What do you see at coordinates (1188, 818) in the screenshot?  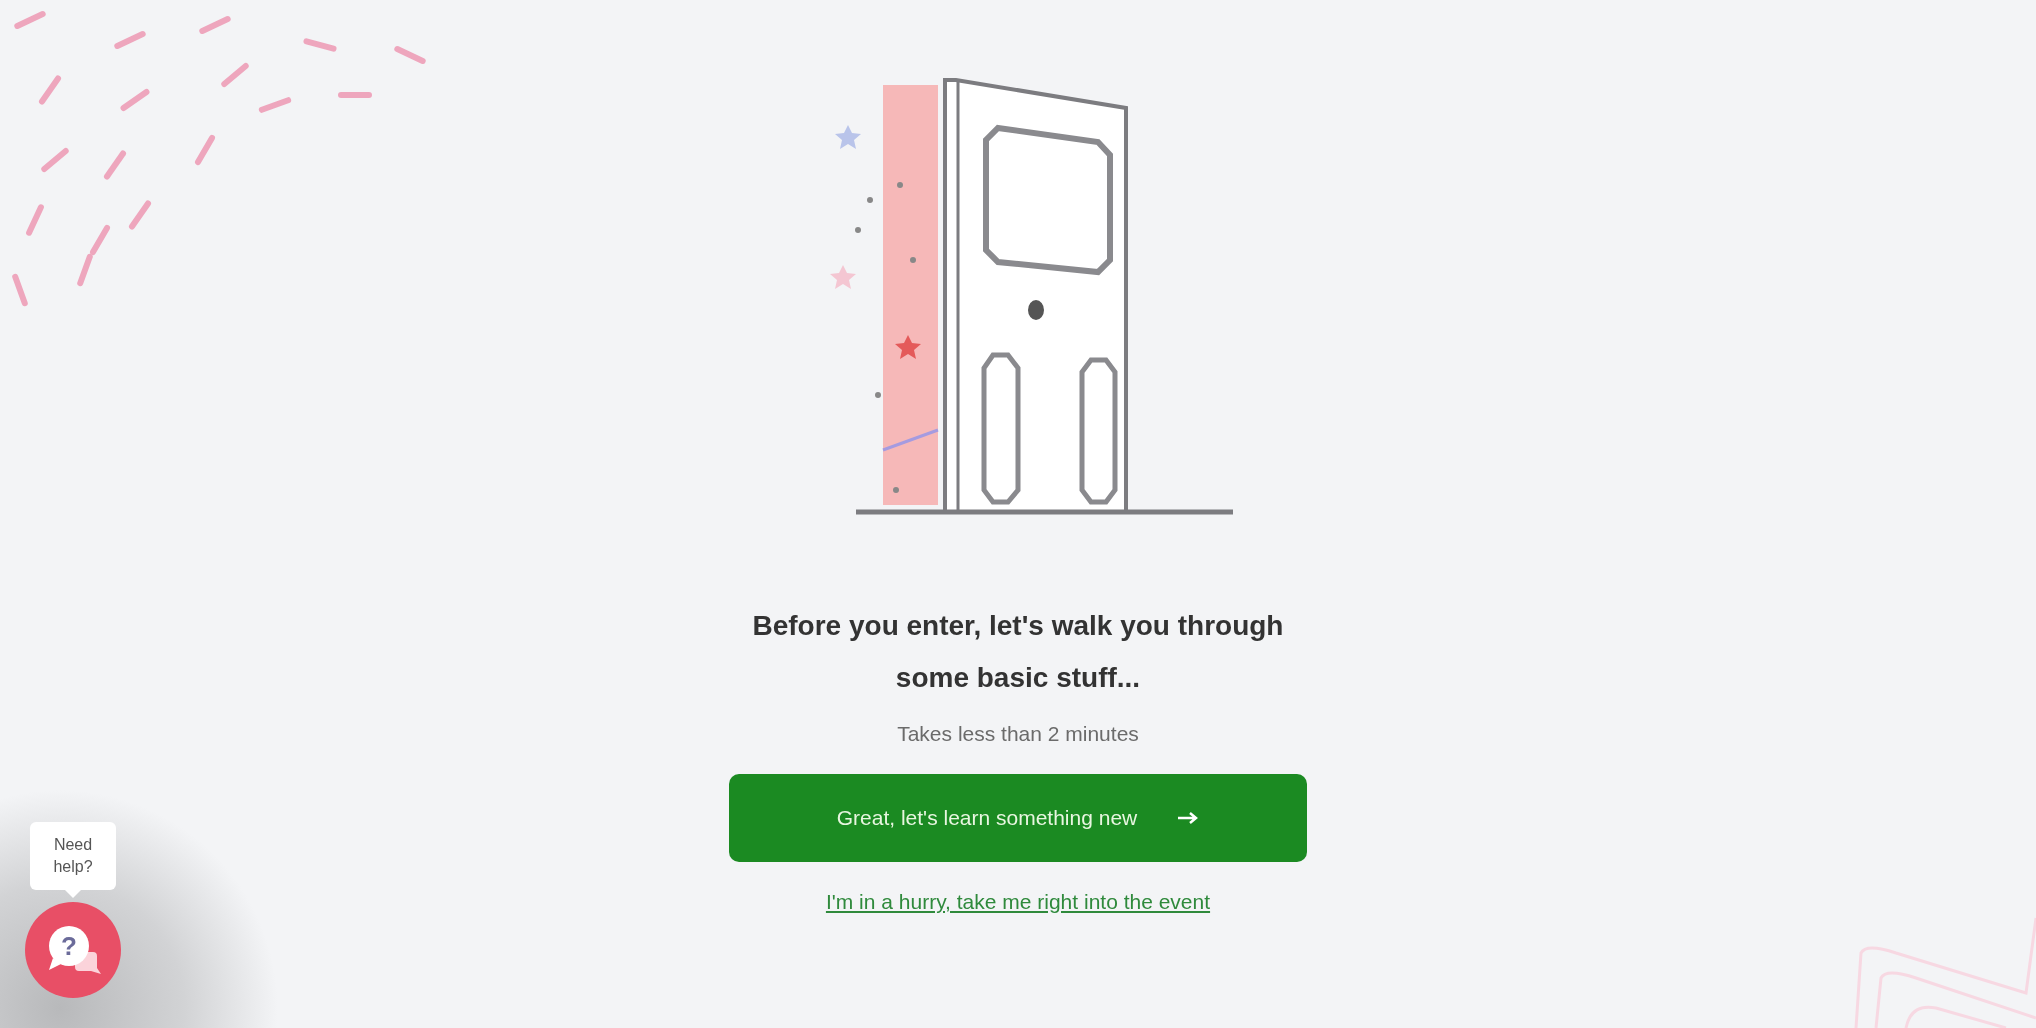 I see `arrow-right-icon` at bounding box center [1188, 818].